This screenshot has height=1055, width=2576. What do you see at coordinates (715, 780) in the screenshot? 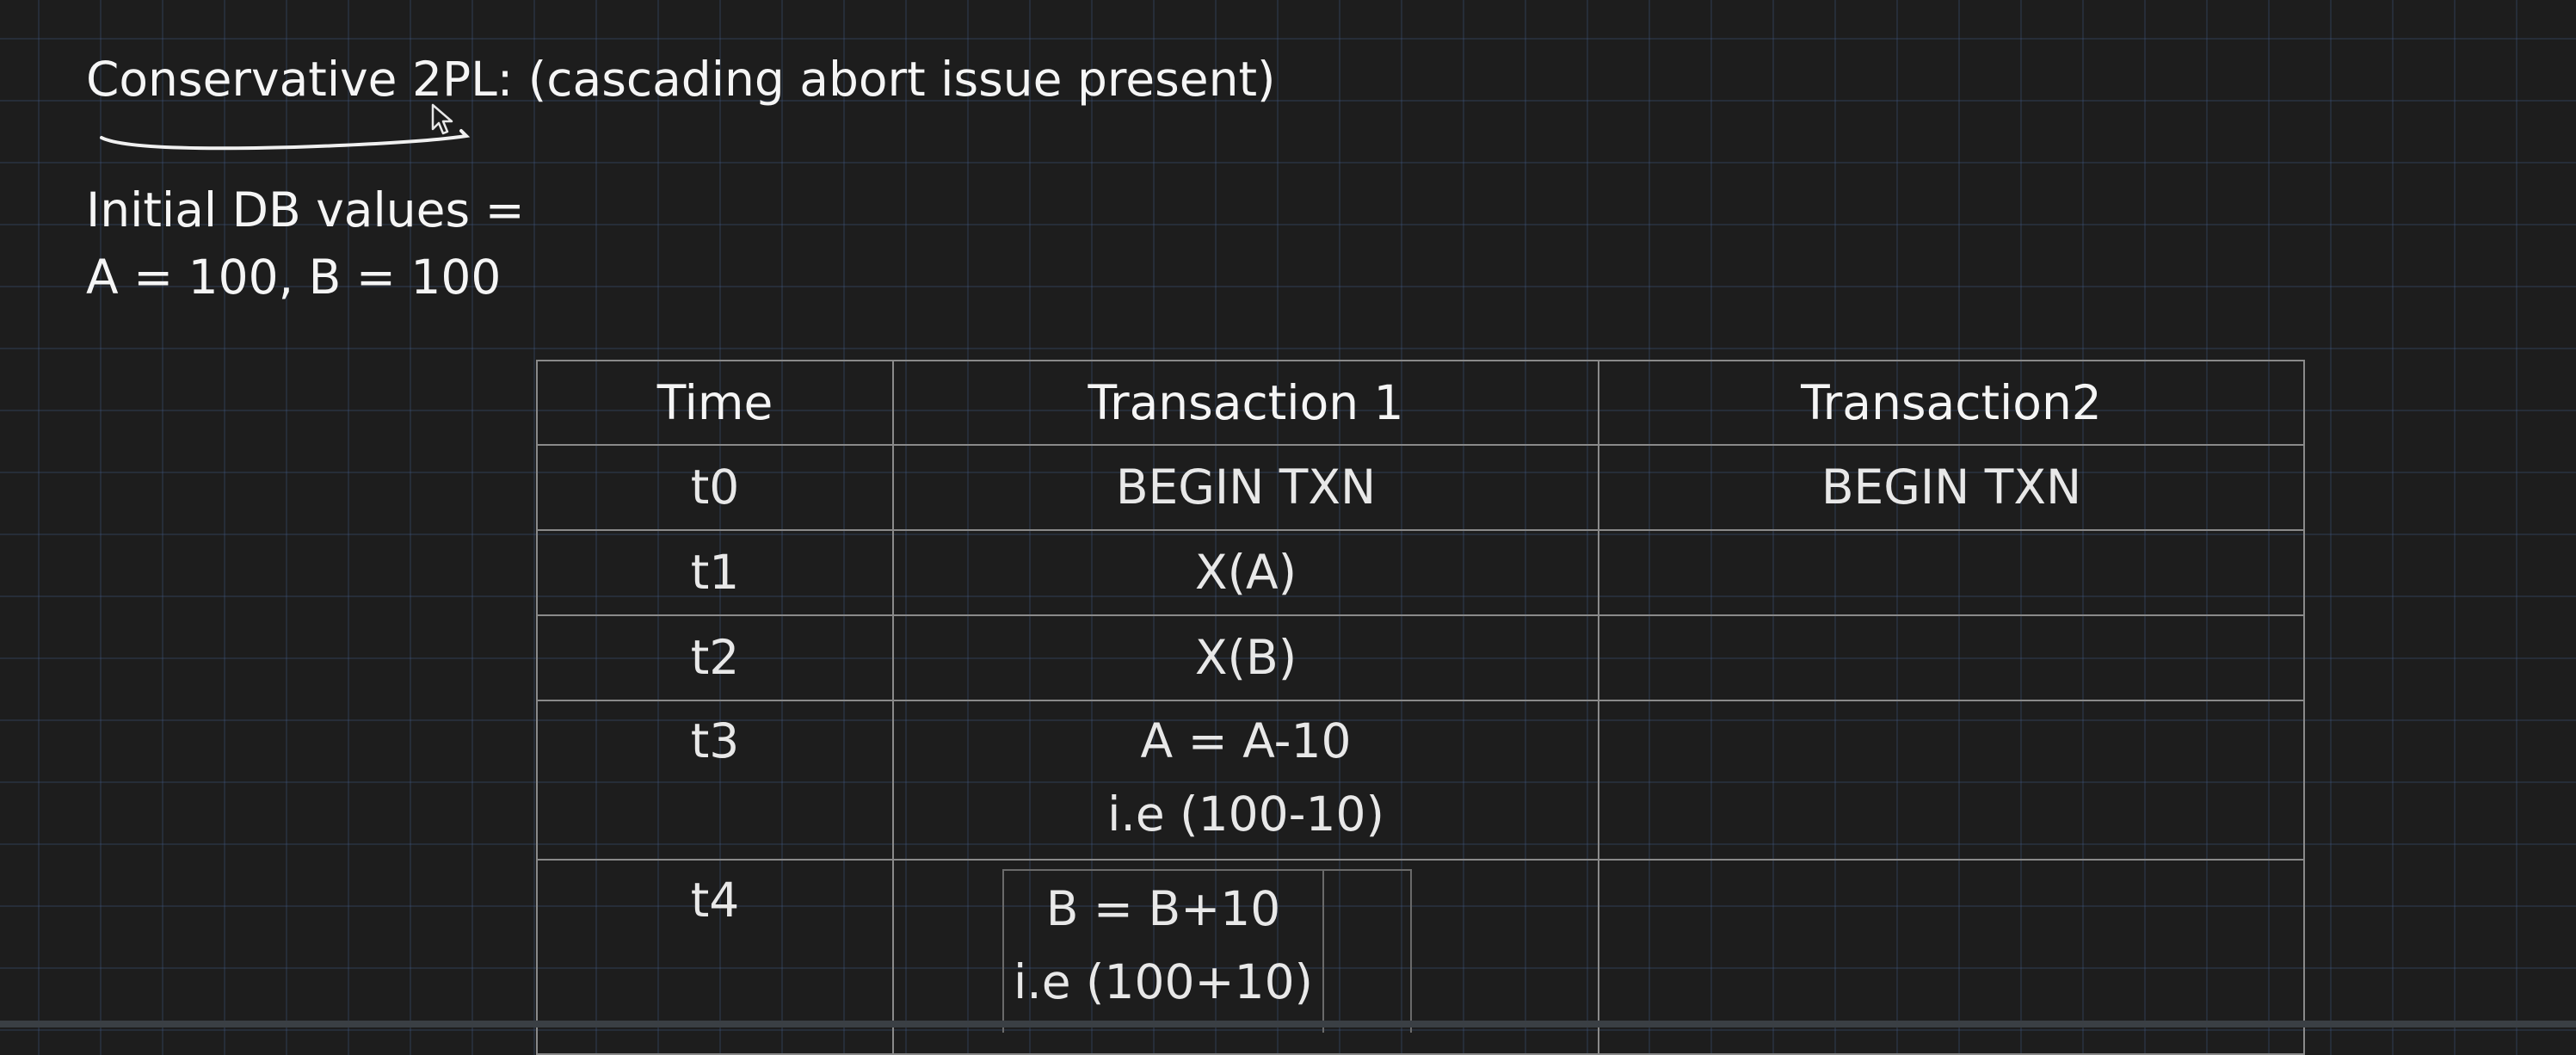
I see `time-cell: t3` at bounding box center [715, 780].